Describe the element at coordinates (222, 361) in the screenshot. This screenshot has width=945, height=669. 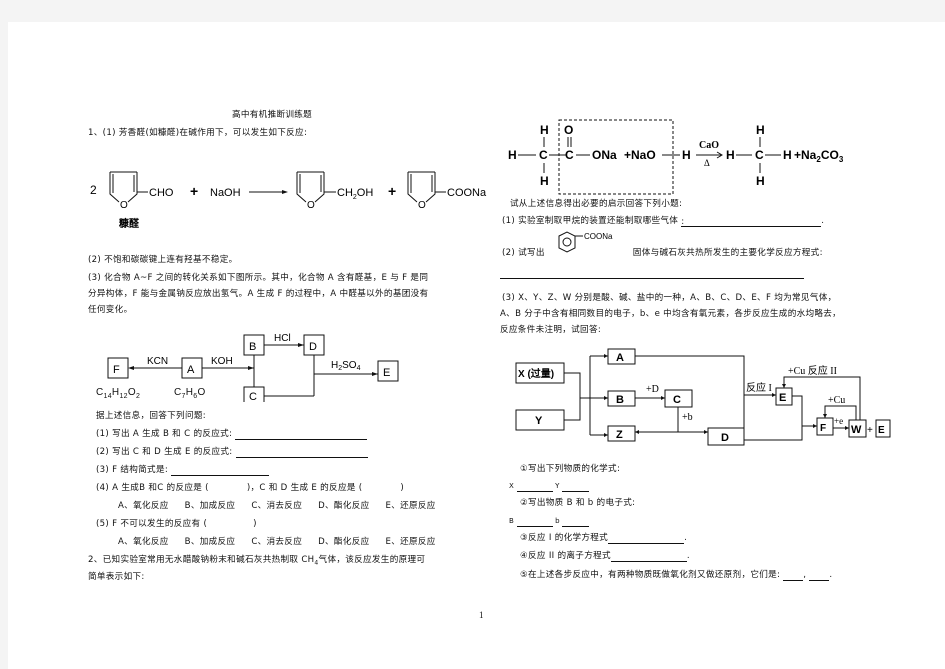
I see `reagent-koh: KOH` at that location.